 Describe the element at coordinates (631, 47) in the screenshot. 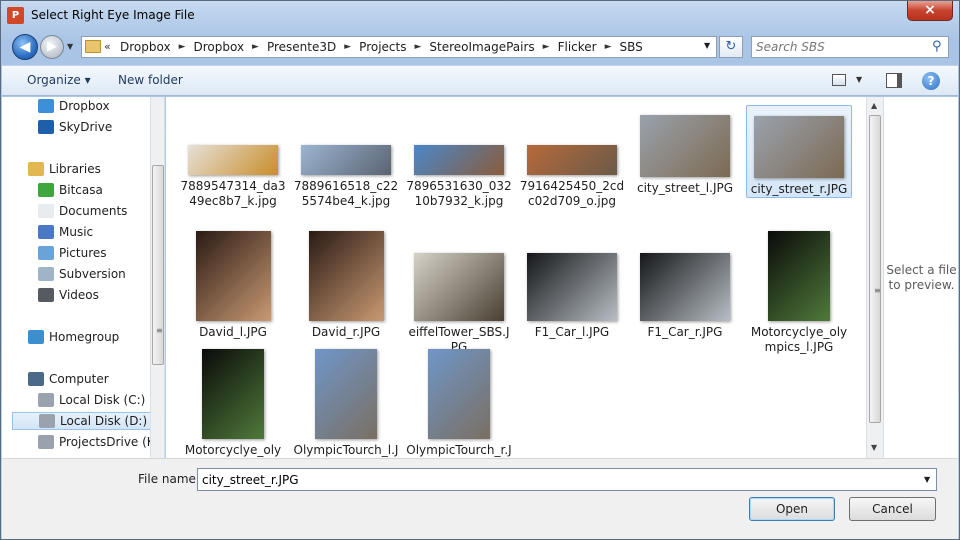

I see `breadcrumb-item: SBS` at that location.